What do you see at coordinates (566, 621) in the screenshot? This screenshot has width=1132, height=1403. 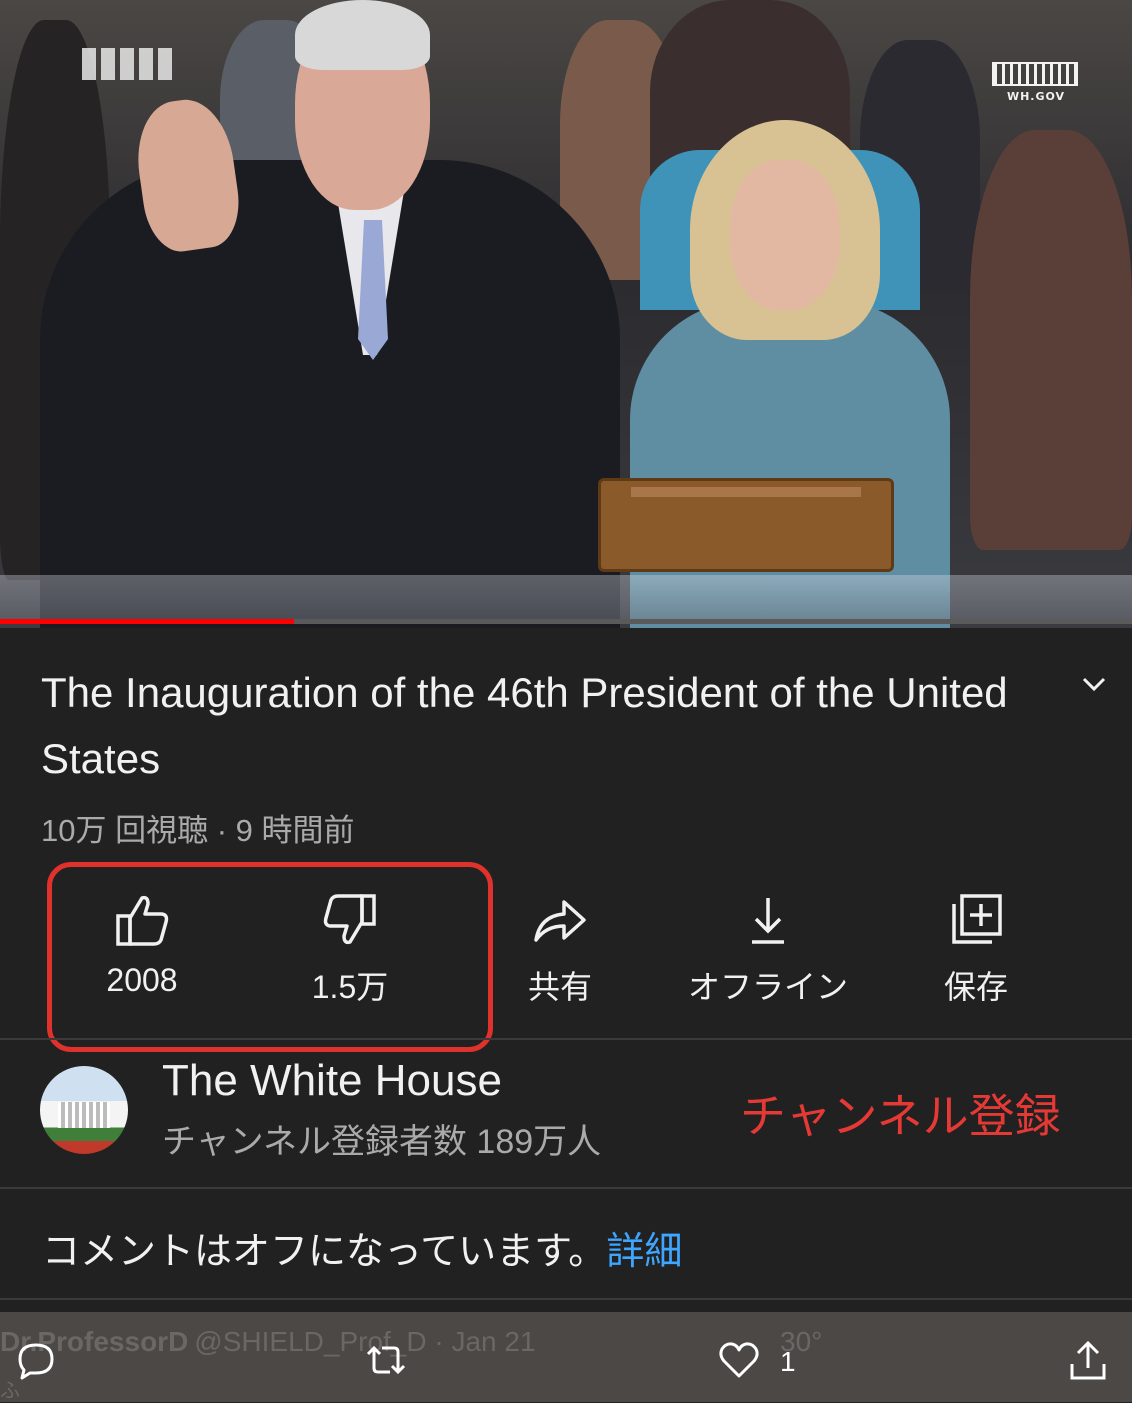 I see `progress-bar` at bounding box center [566, 621].